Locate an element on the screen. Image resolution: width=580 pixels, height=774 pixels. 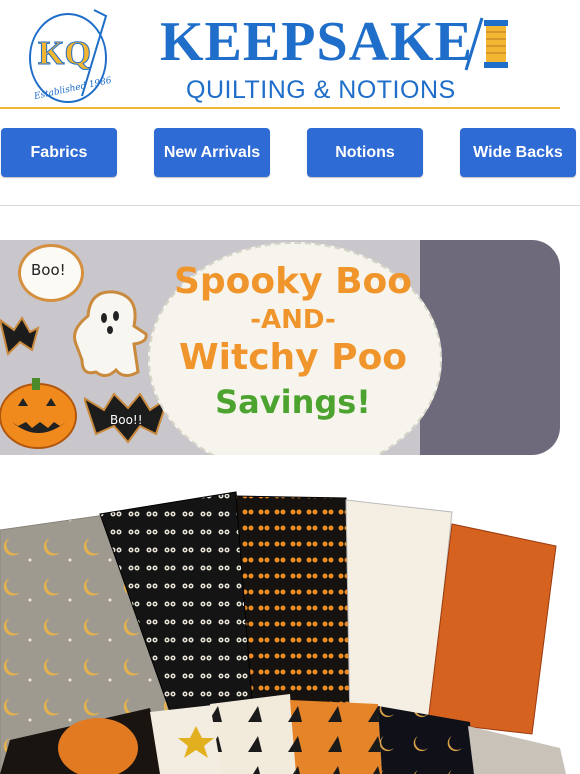
pumpkin-cookie-image is located at coordinates (38, 413).